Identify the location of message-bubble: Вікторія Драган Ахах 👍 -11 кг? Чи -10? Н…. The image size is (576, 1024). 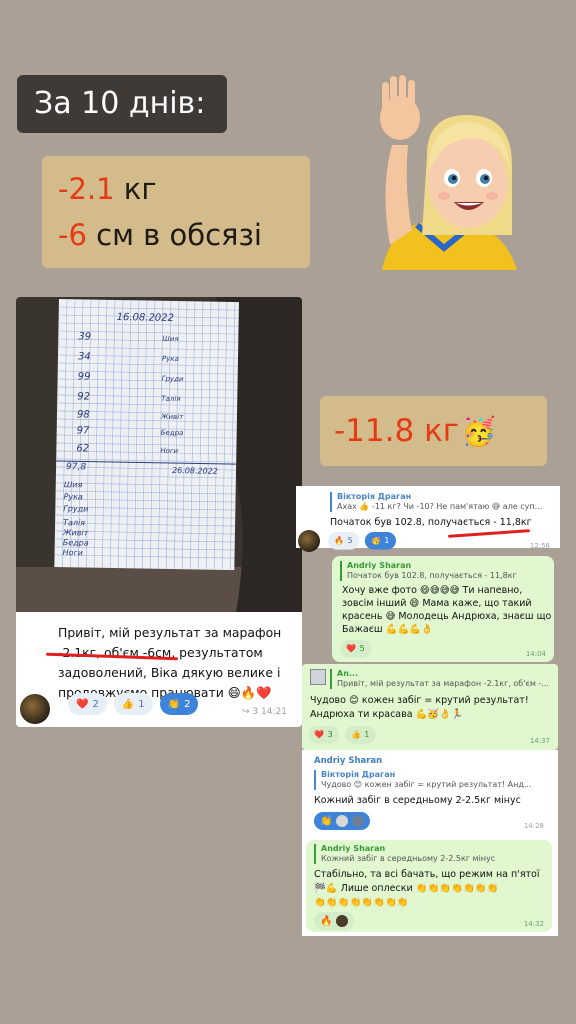
(440, 519).